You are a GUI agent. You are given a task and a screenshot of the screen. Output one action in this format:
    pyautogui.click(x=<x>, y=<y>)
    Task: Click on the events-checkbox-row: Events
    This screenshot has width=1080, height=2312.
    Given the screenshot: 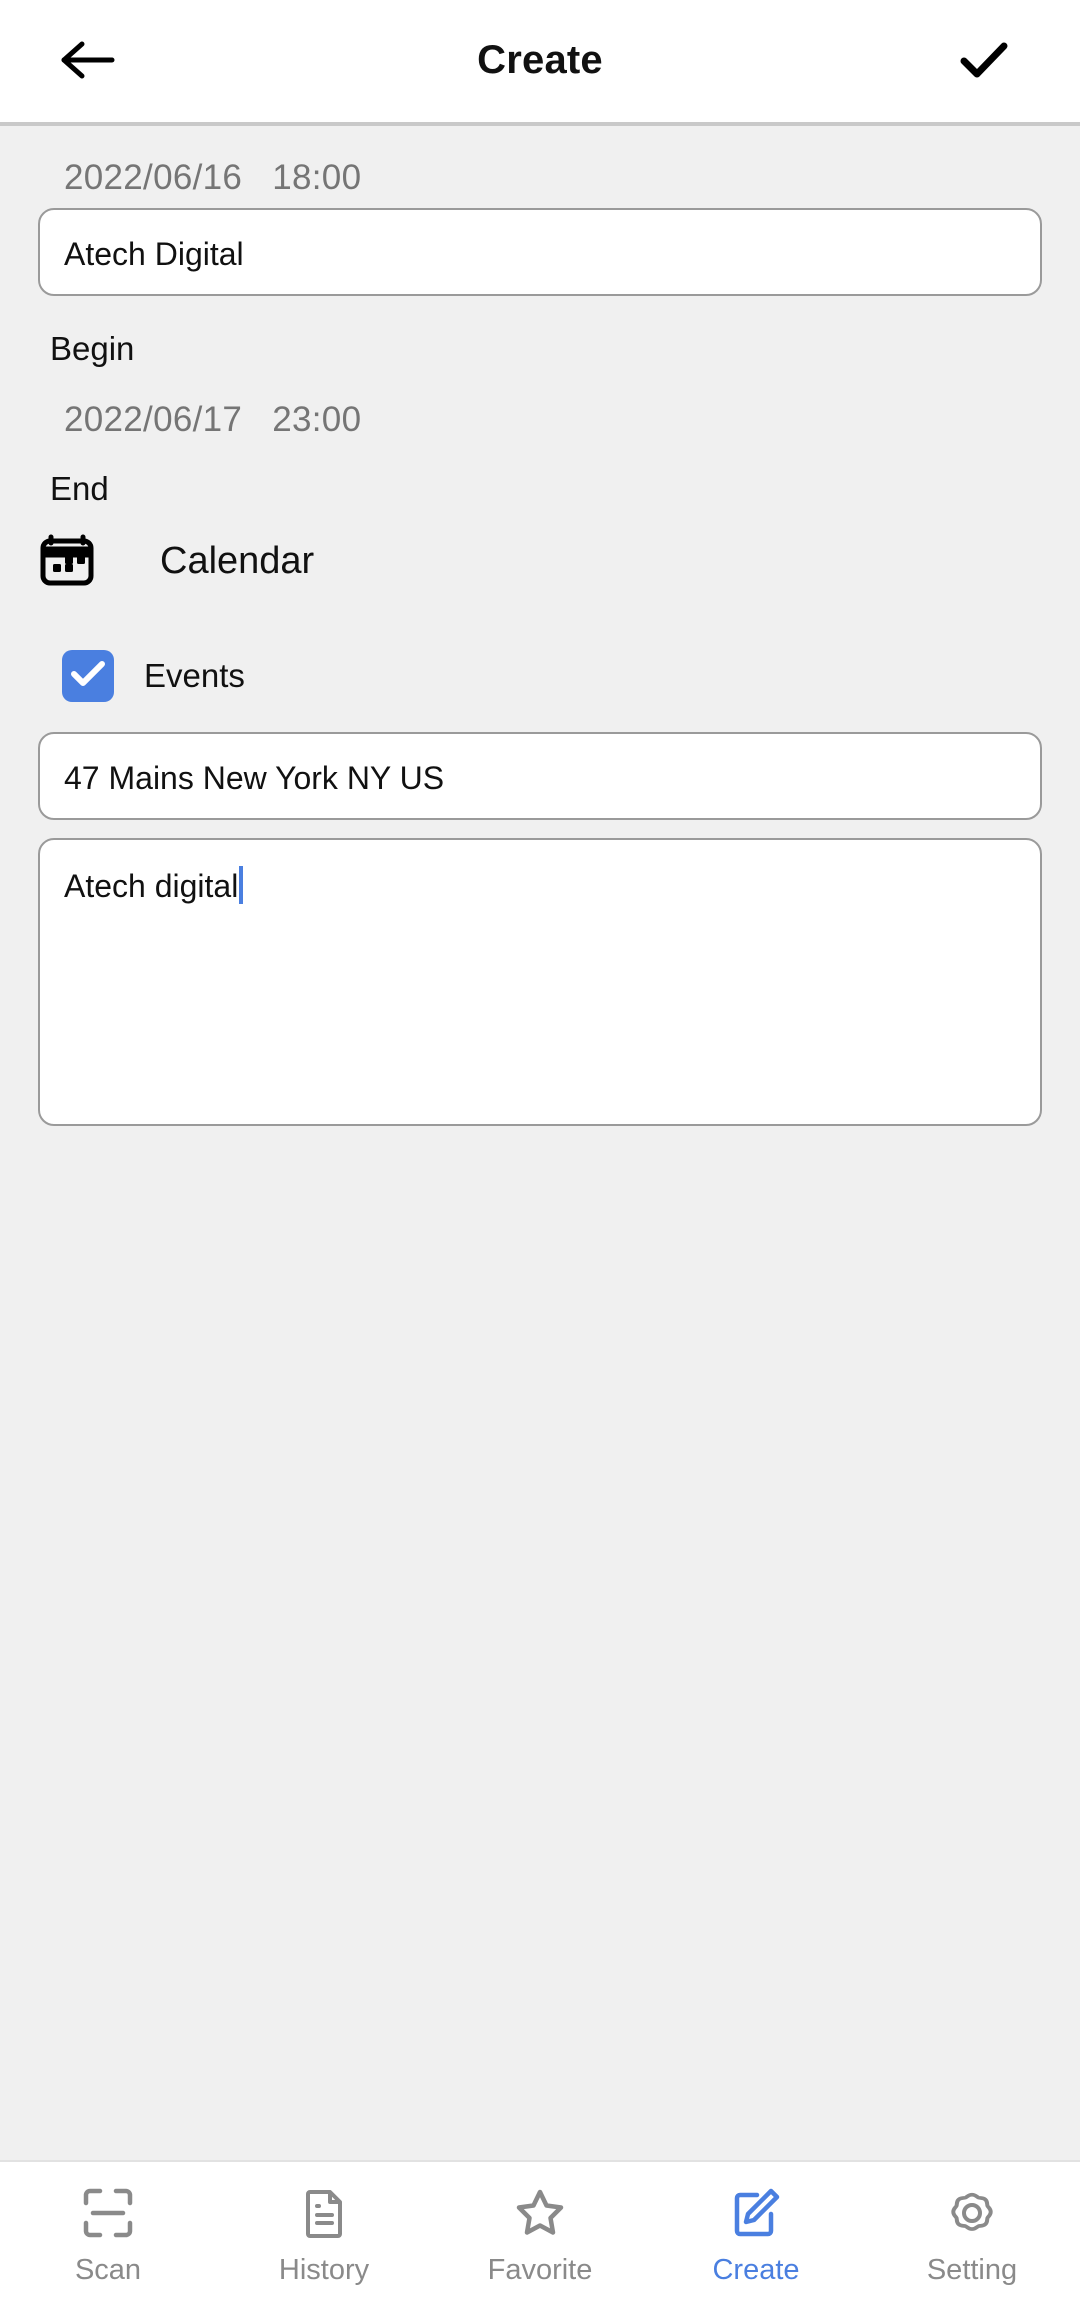 What is the action you would take?
    pyautogui.click(x=141, y=676)
    